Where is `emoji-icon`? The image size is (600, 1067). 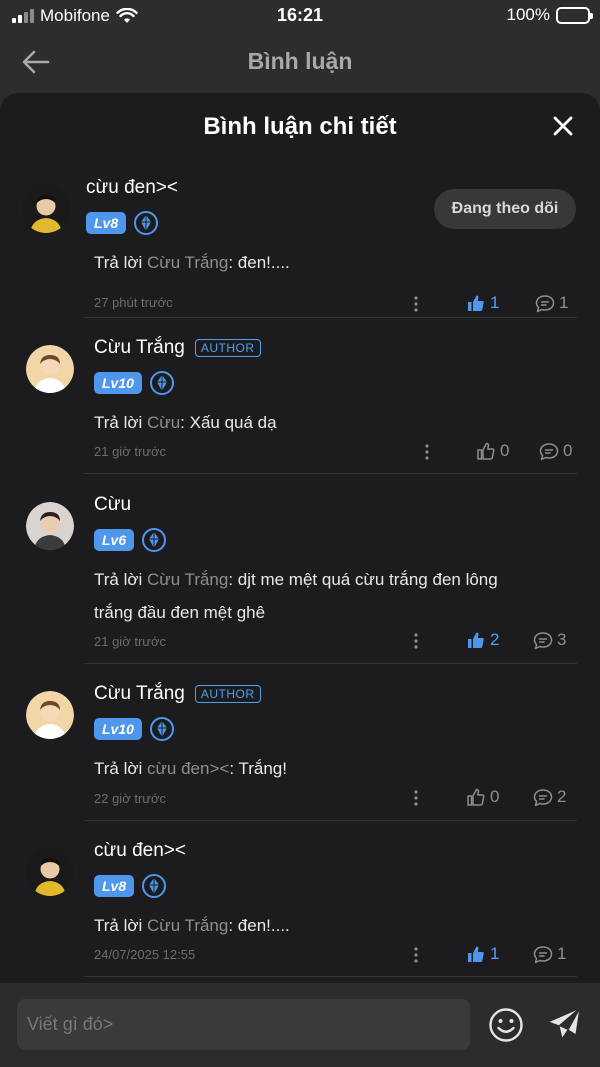 emoji-icon is located at coordinates (506, 1025).